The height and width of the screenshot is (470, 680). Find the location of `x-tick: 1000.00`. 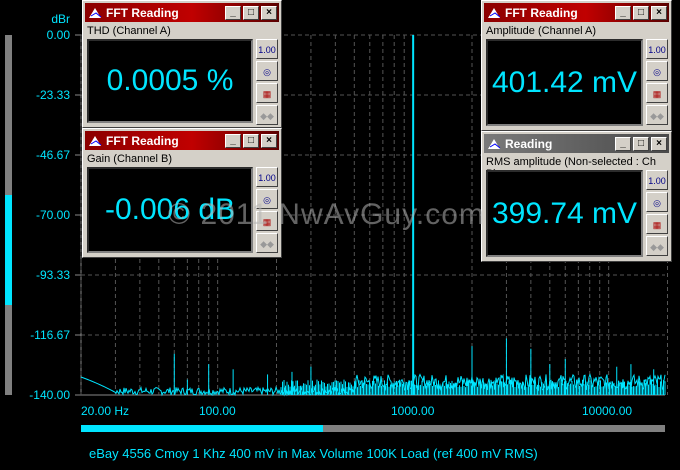

x-tick: 1000.00 is located at coordinates (413, 411).